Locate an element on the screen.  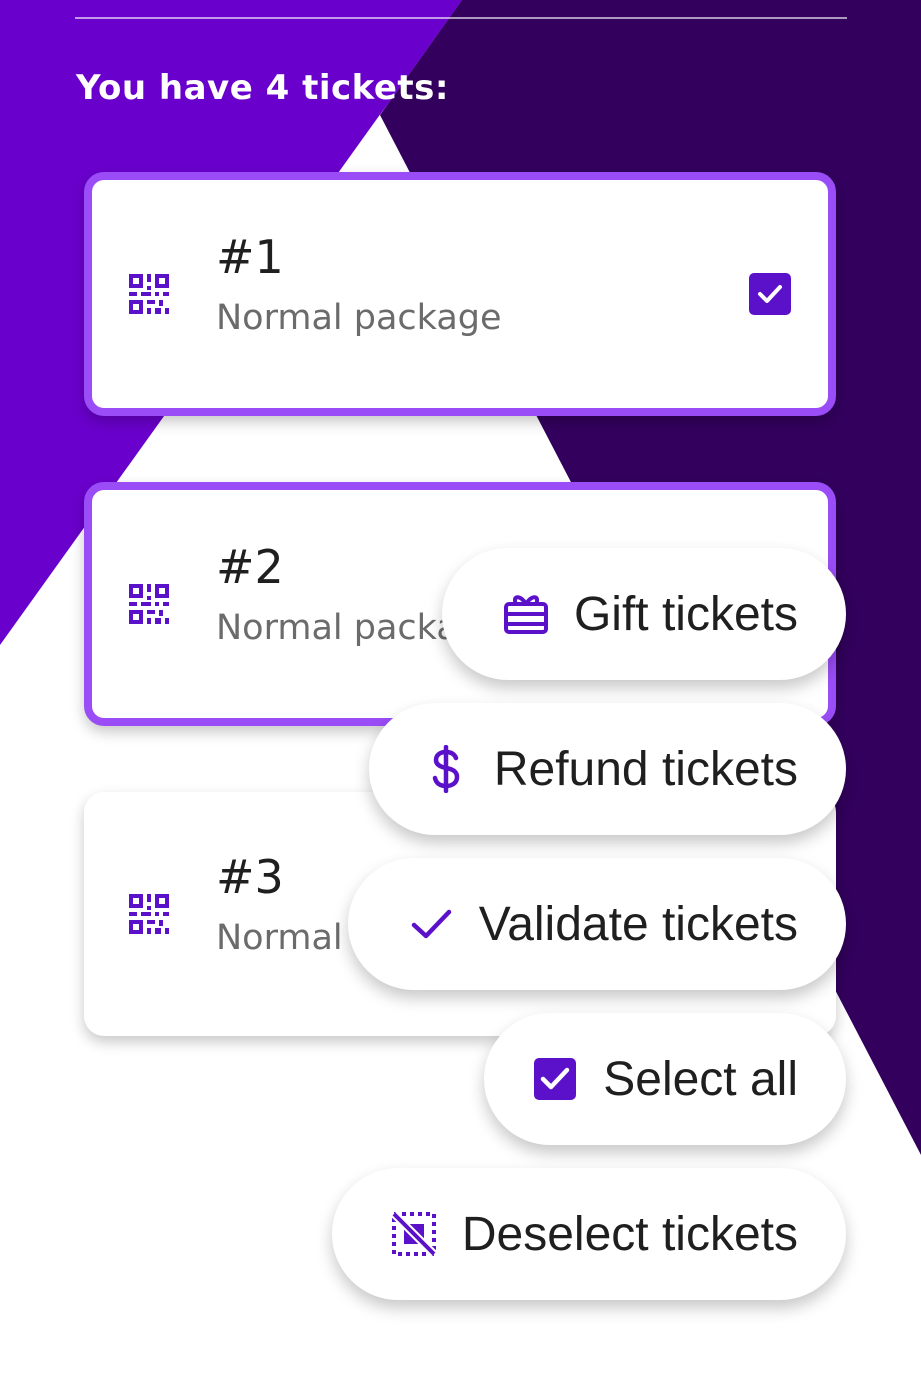
ticket-card-1: #1 Normal package is located at coordinates (460, 294).